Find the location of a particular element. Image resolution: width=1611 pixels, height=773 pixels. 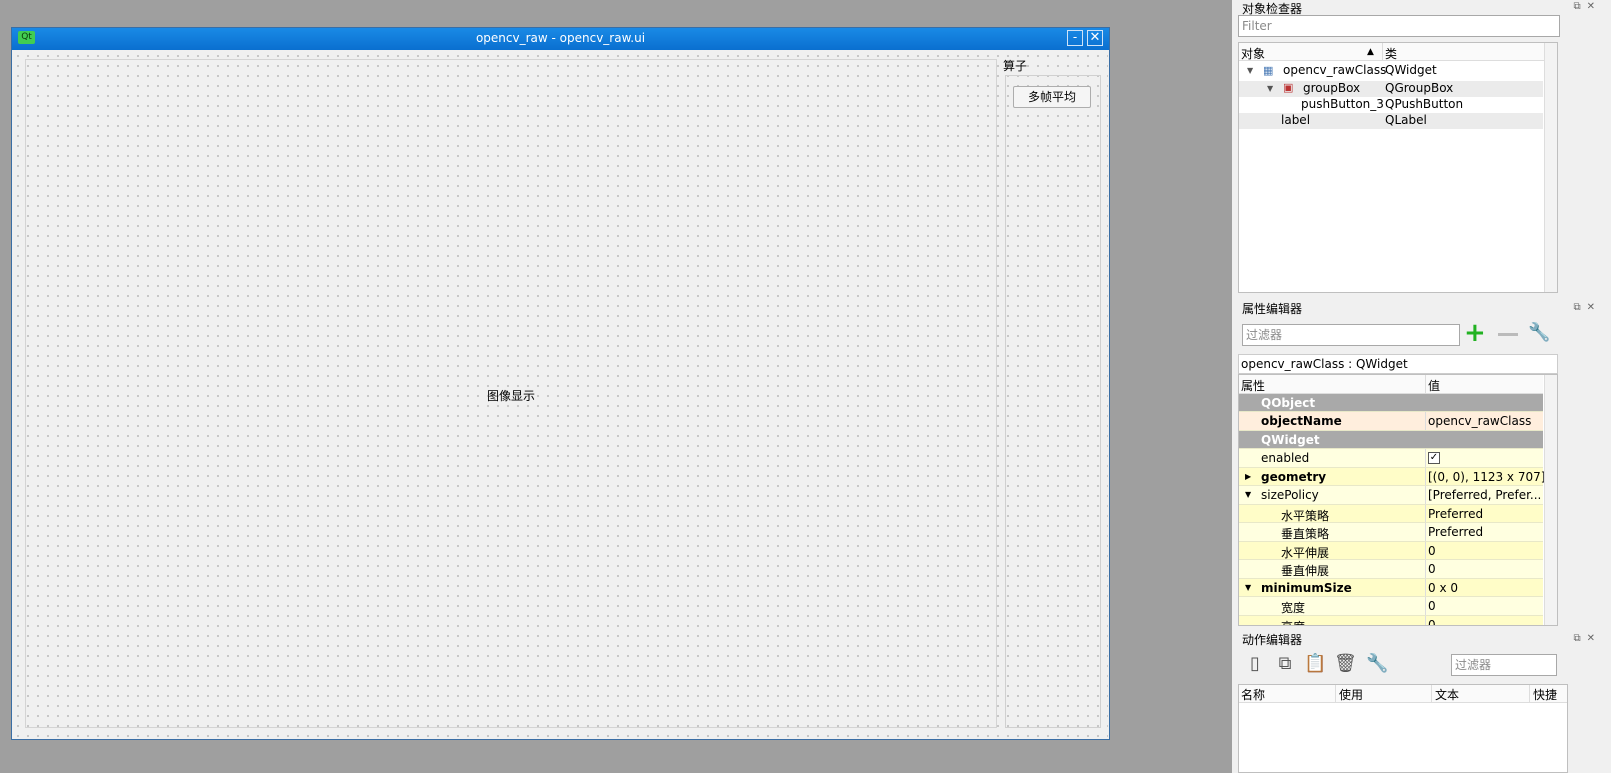

groupbox-title: 算子 is located at coordinates (1015, 66).